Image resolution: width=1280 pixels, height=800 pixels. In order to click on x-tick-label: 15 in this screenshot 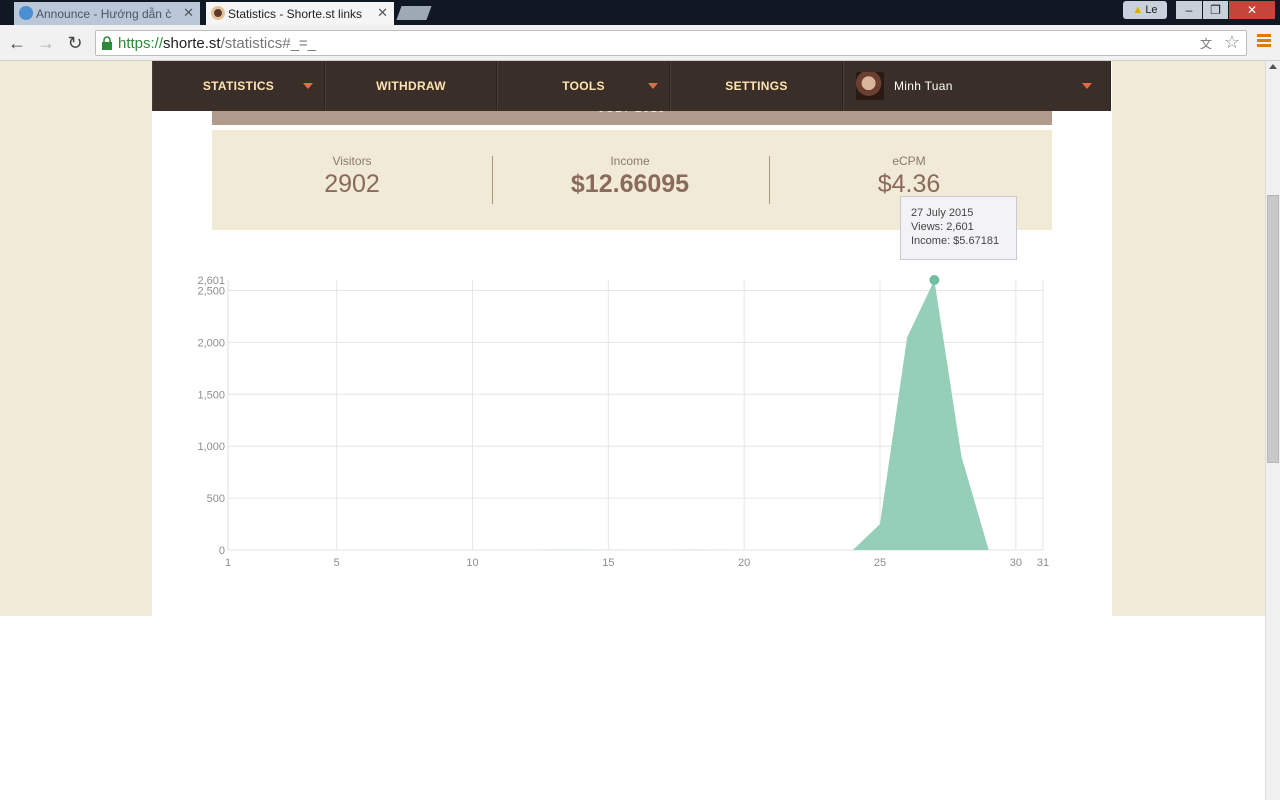, I will do `click(608, 563)`.